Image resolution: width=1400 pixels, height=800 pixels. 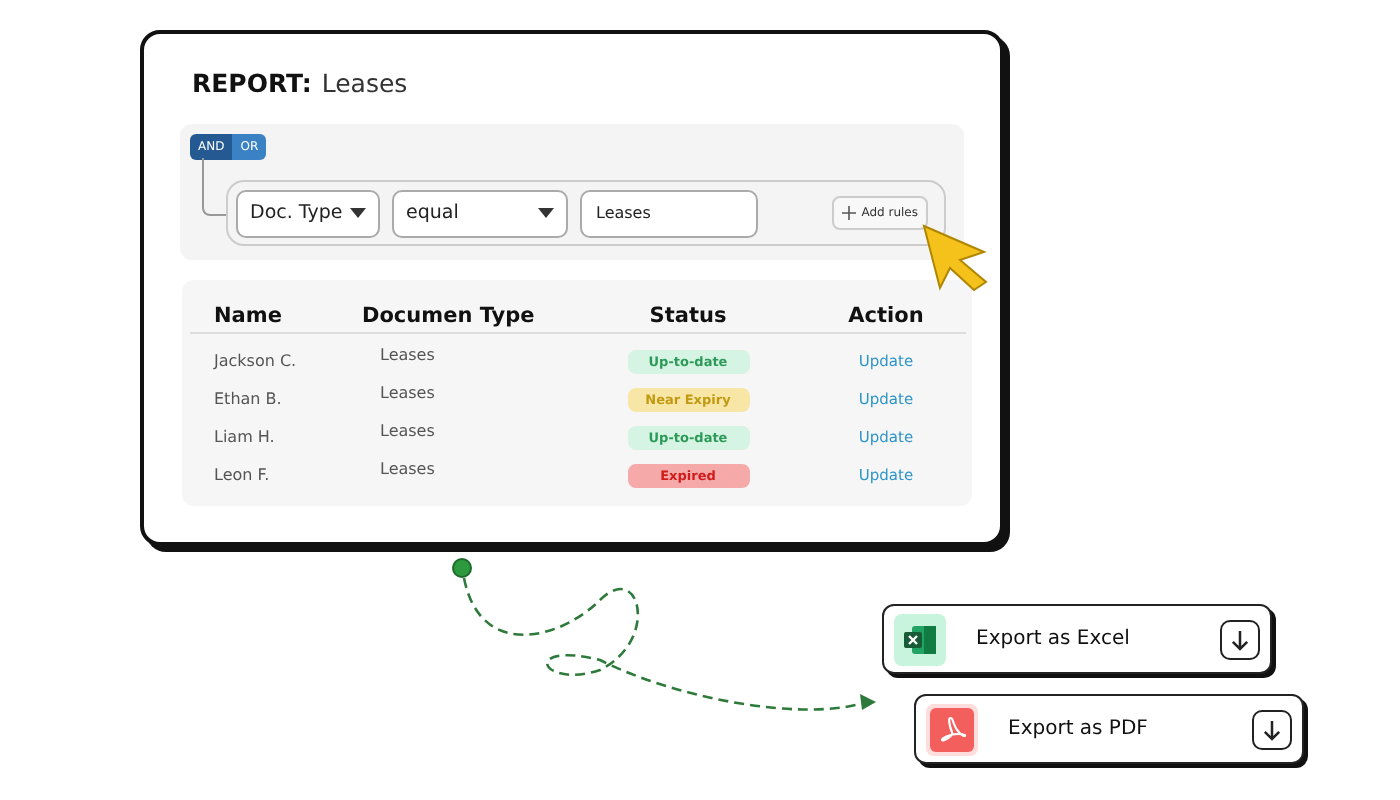 What do you see at coordinates (256, 362) in the screenshot?
I see `table-cell-text: Jackson C.` at bounding box center [256, 362].